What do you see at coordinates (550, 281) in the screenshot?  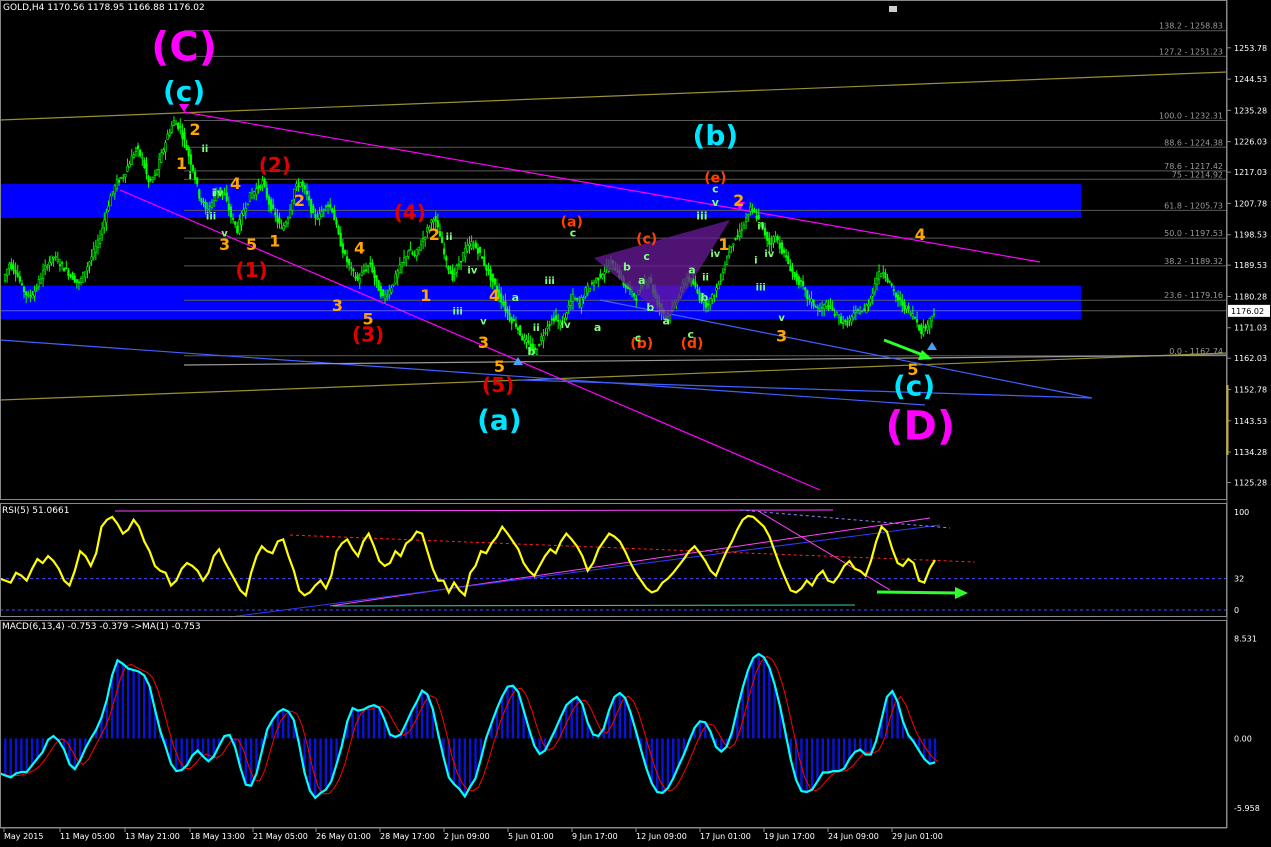 I see `wave-label: iii` at bounding box center [550, 281].